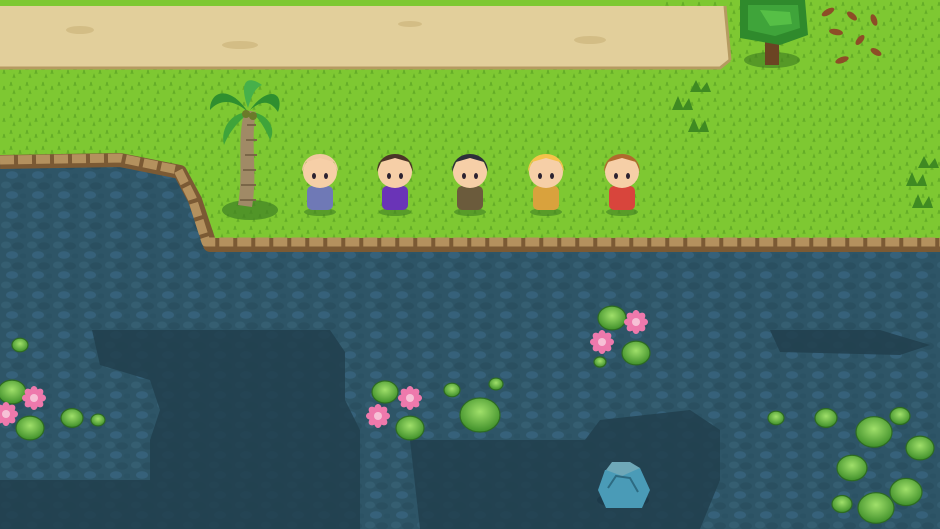 This screenshot has height=529, width=940. I want to click on grass-strip, so click(330, 3).